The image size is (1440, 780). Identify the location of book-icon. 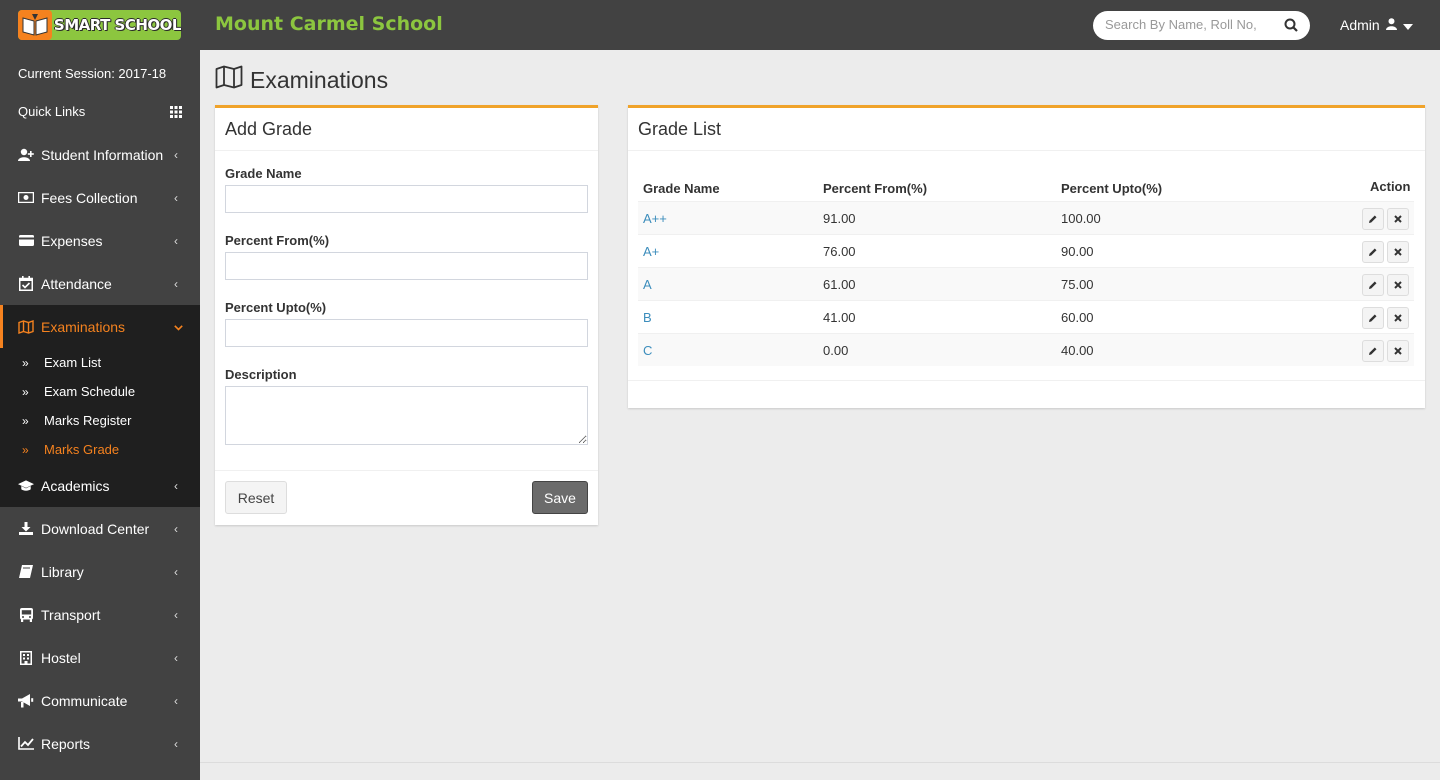
(26, 572).